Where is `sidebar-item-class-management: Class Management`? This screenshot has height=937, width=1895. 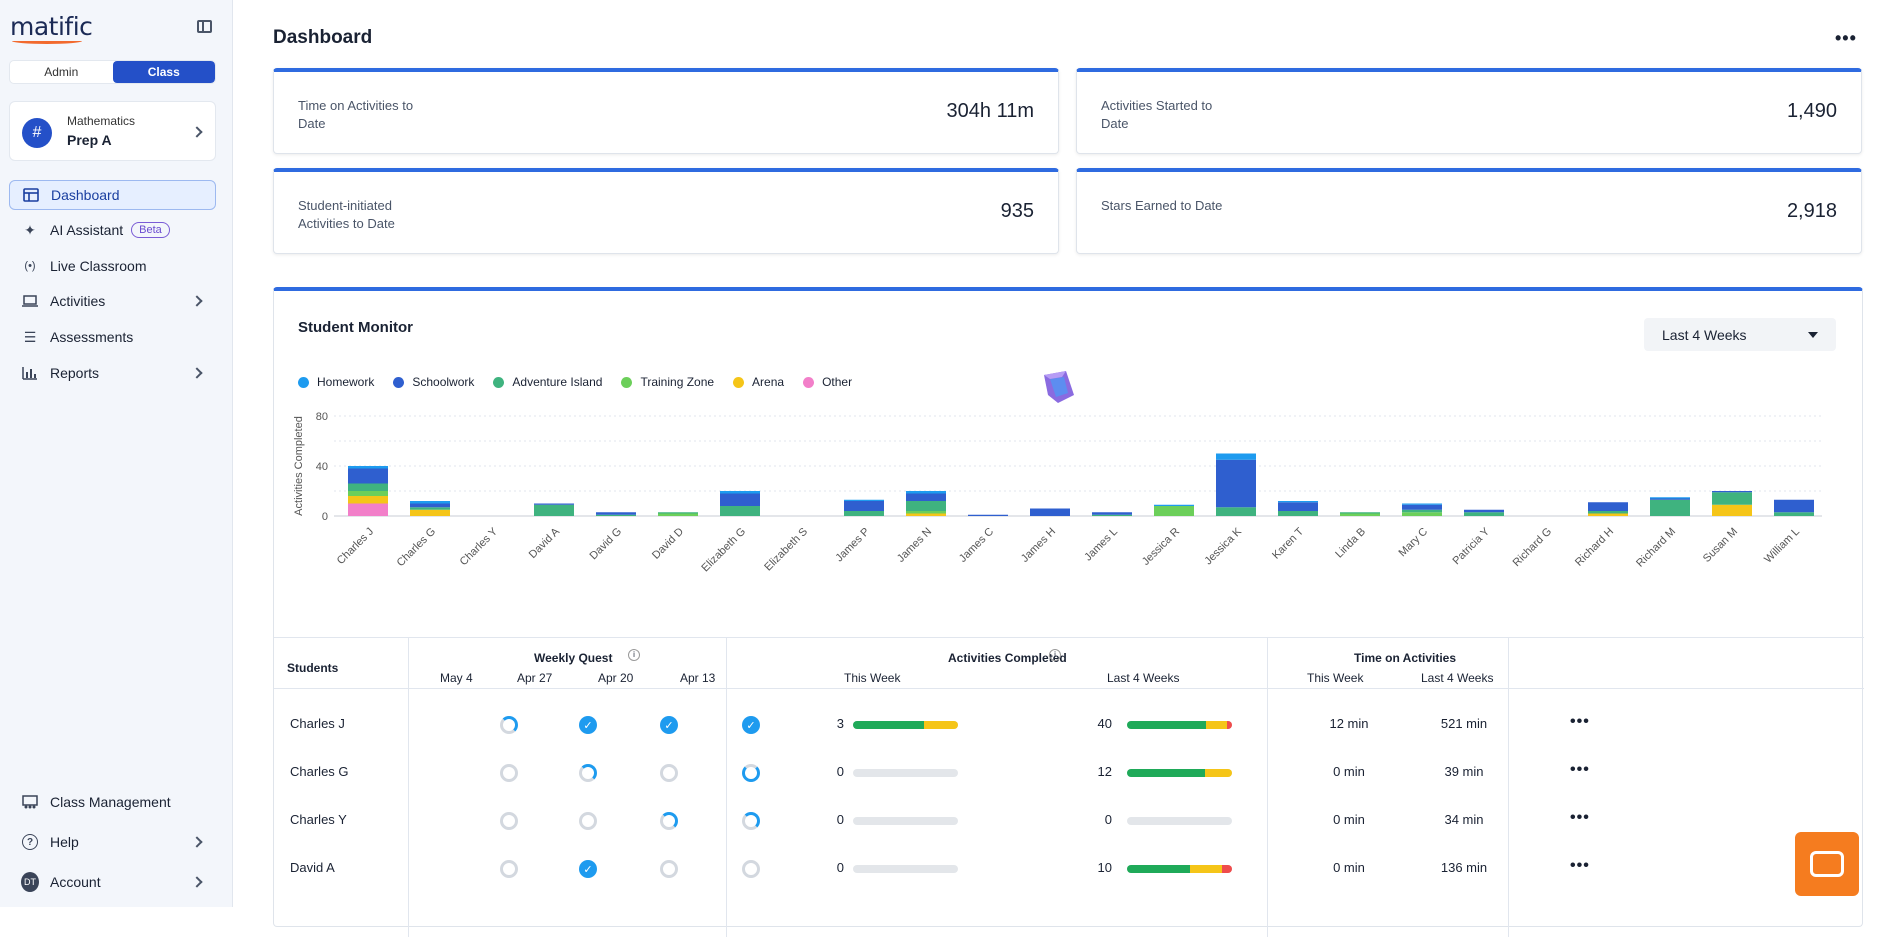
sidebar-item-class-management: Class Management is located at coordinates (112, 802).